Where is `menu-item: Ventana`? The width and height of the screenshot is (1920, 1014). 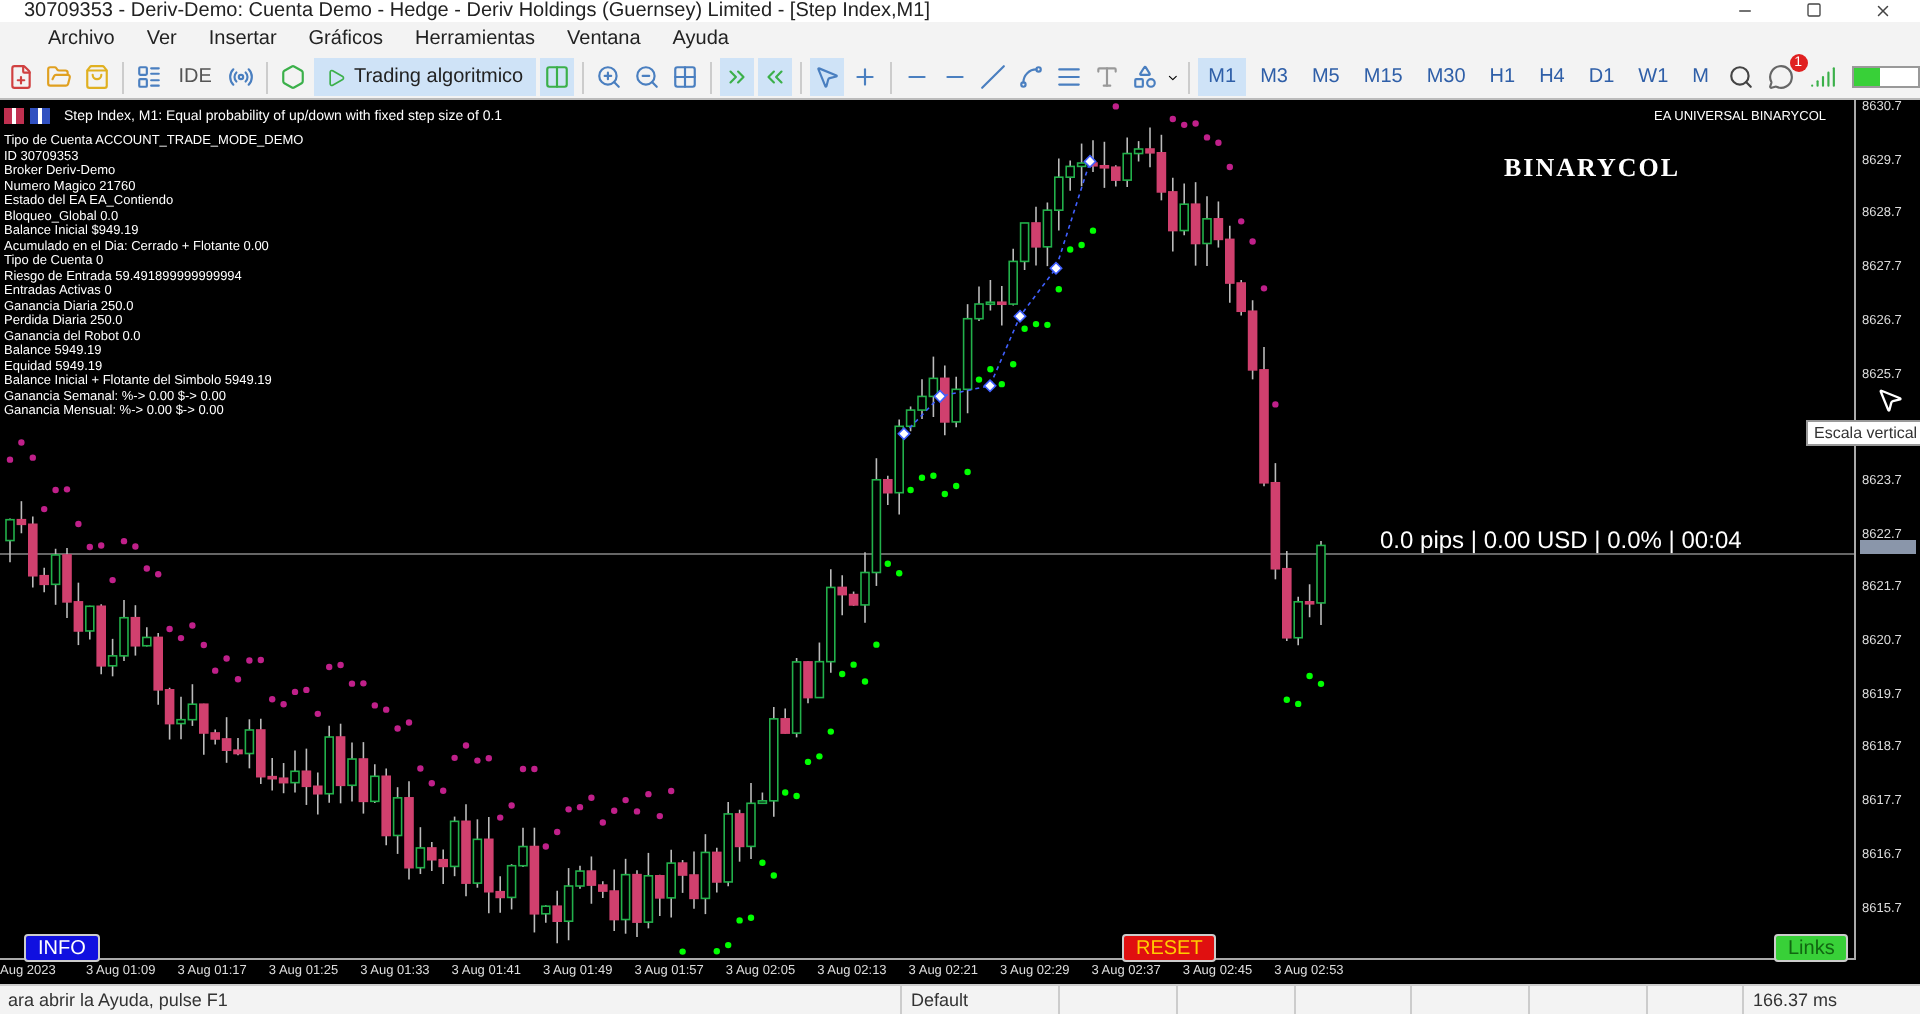 menu-item: Ventana is located at coordinates (604, 39).